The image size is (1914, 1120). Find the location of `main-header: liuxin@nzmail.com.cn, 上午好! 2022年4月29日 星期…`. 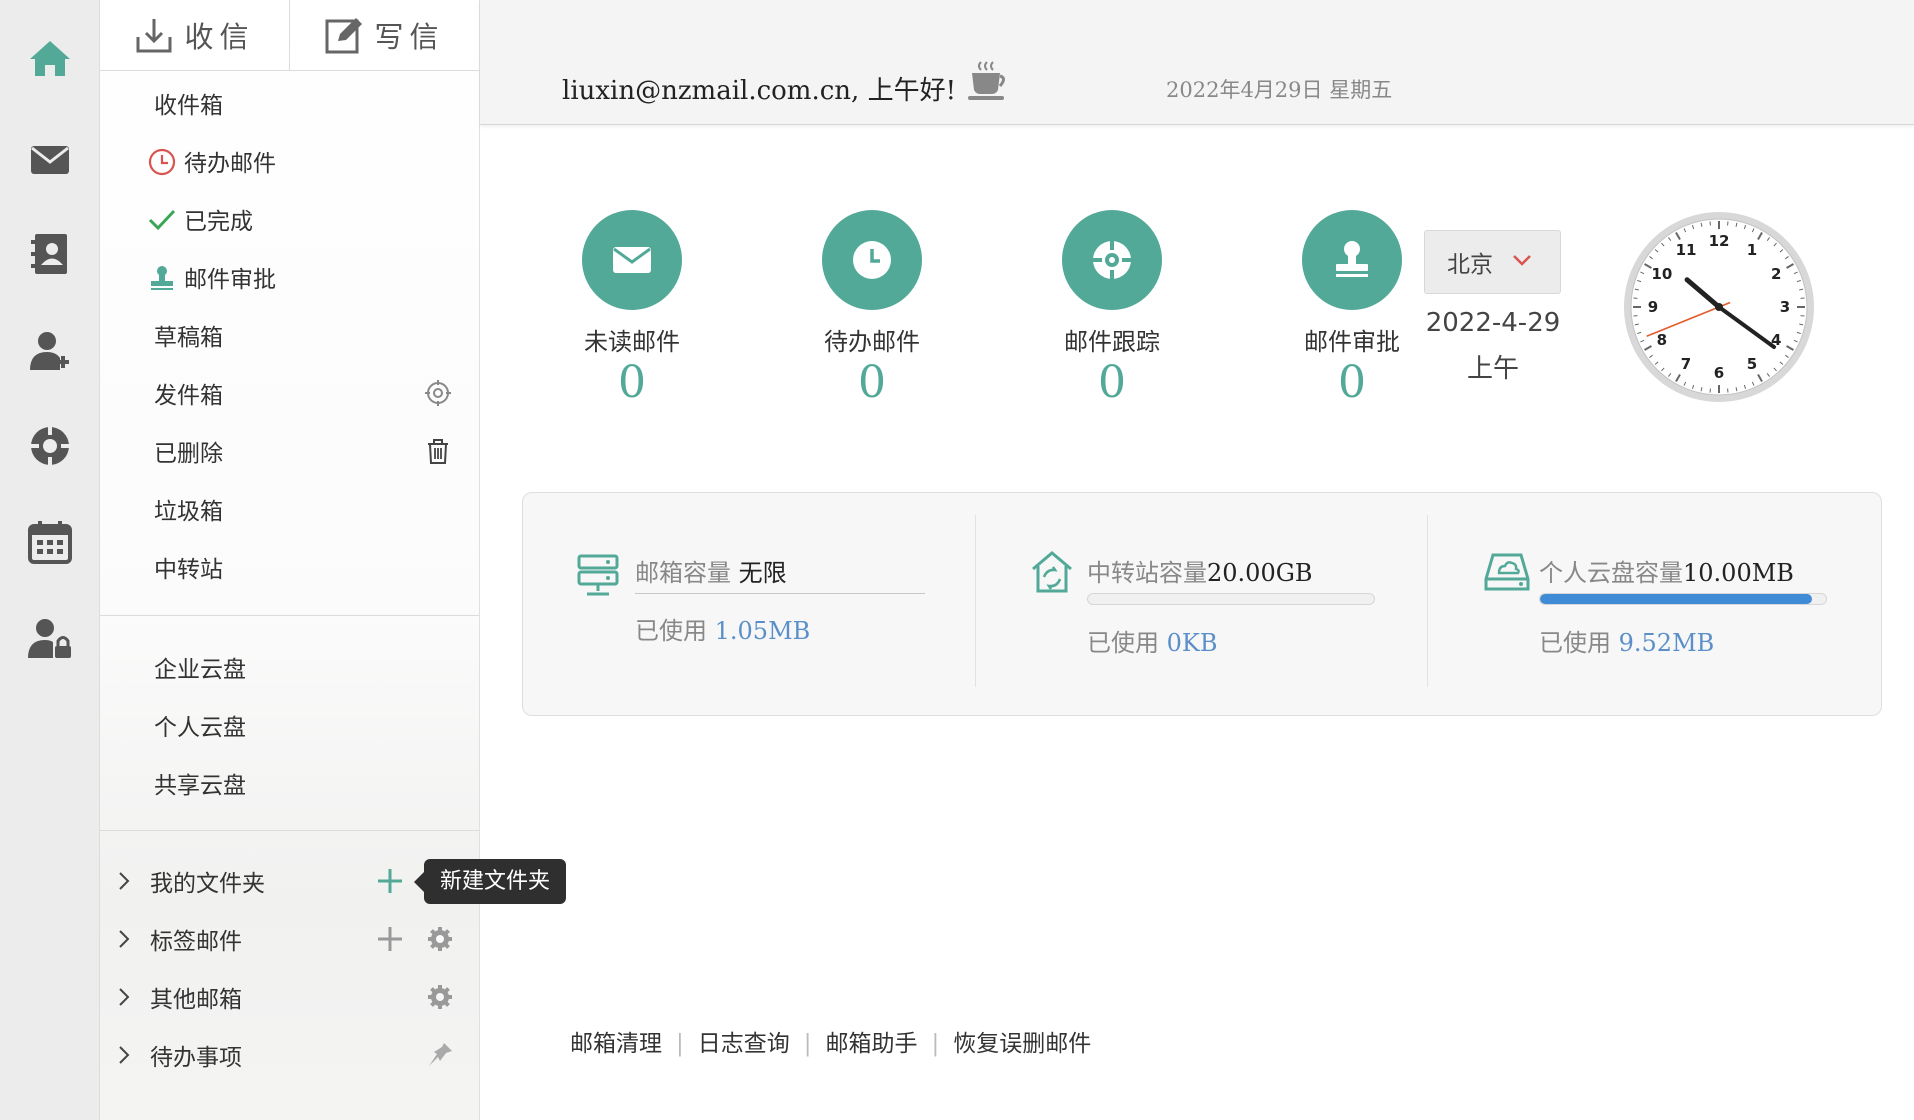

main-header: liuxin@nzmail.com.cn, 上午好! 2022年4月29日 星期… is located at coordinates (1197, 62).